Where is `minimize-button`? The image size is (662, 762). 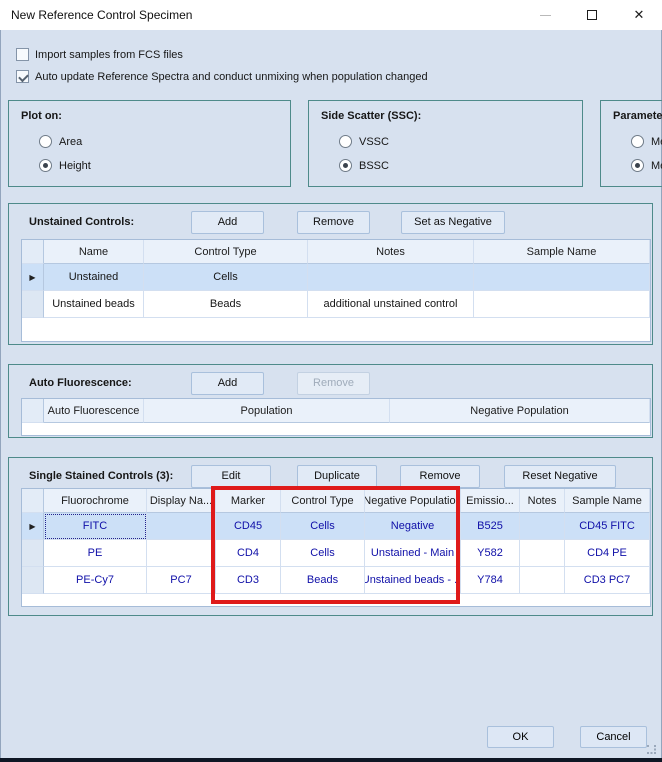 minimize-button is located at coordinates (545, 15).